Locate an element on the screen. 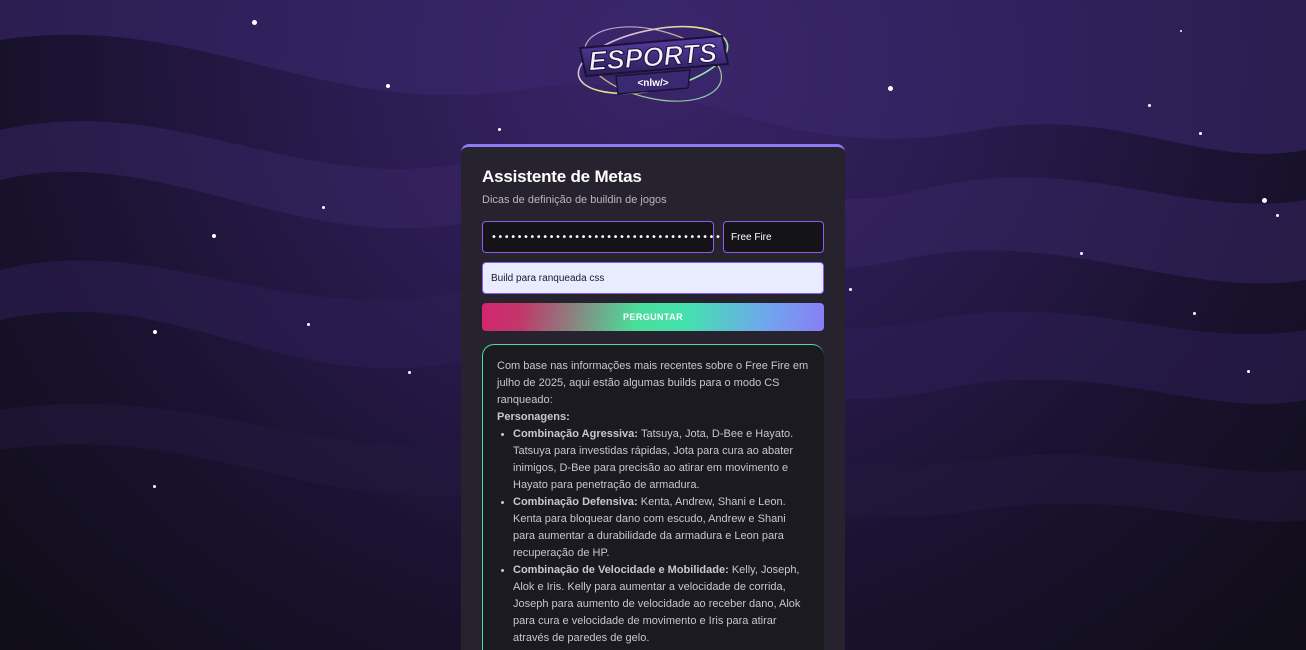 This screenshot has width=1306, height=650. list-item-title: Combinação de Velocidade e Mobilidade: is located at coordinates (622, 570).